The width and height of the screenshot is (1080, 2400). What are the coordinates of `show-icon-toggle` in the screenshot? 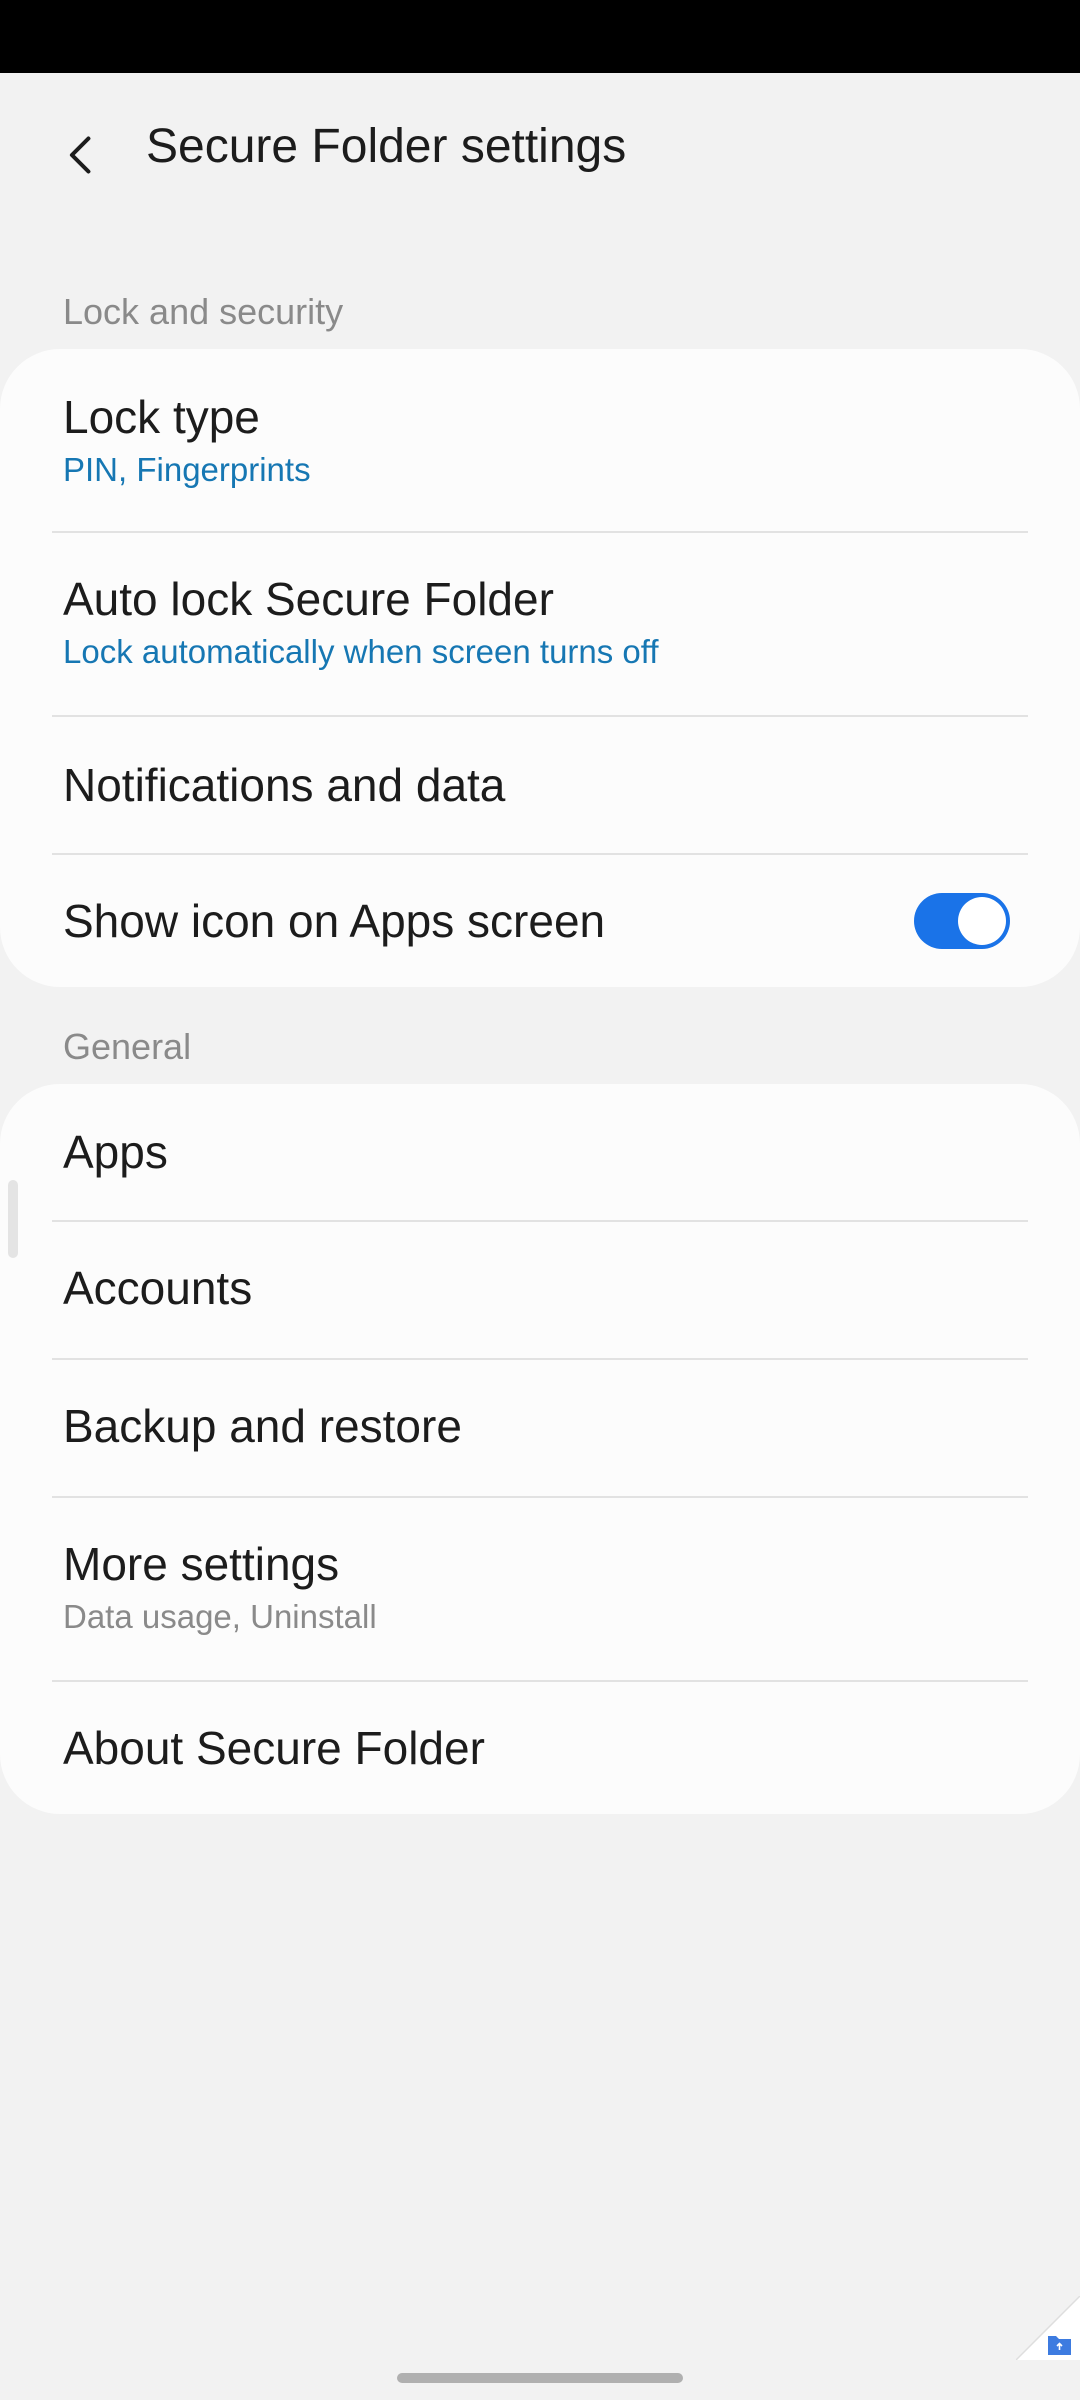 It's located at (962, 921).